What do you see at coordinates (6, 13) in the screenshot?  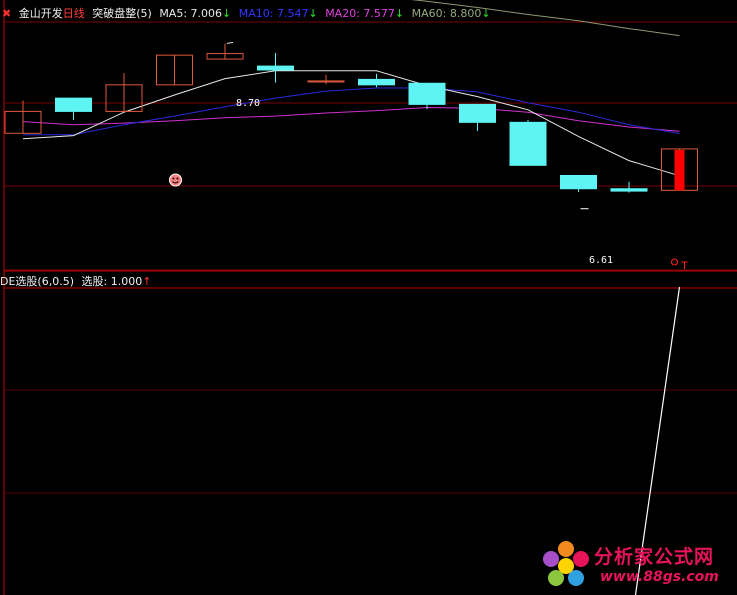 I see `close-icon: ✖` at bounding box center [6, 13].